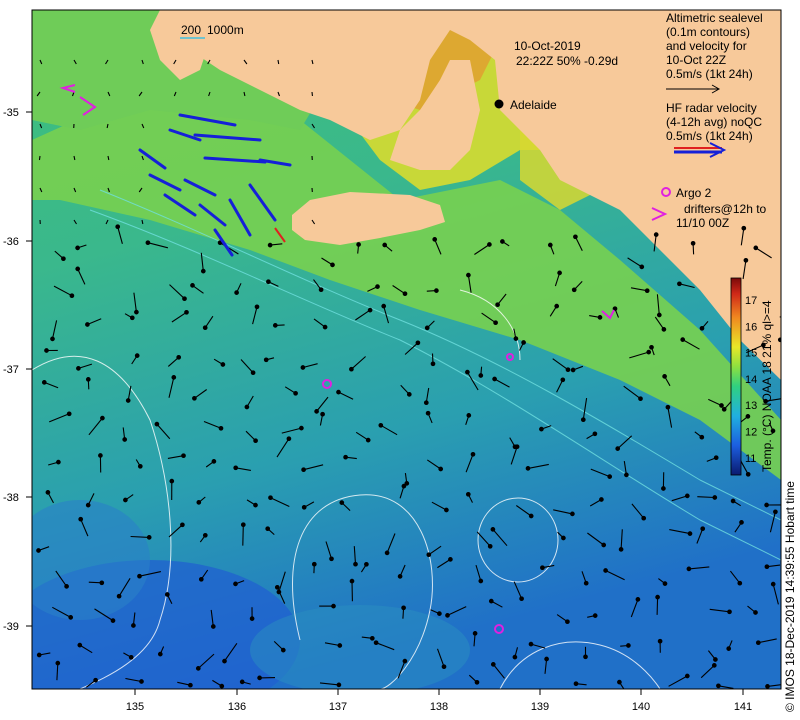 The height and width of the screenshot is (720, 800). Describe the element at coordinates (736, 376) in the screenshot. I see `colorbar-scale` at that location.